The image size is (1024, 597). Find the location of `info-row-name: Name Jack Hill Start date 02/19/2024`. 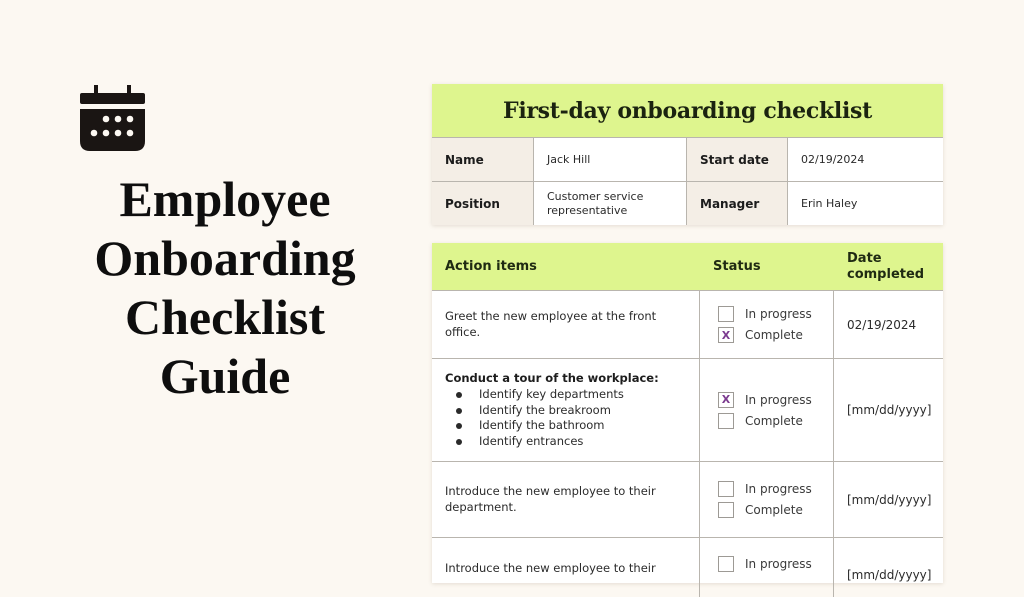

info-row-name: Name Jack Hill Start date 02/19/2024 is located at coordinates (687, 159).